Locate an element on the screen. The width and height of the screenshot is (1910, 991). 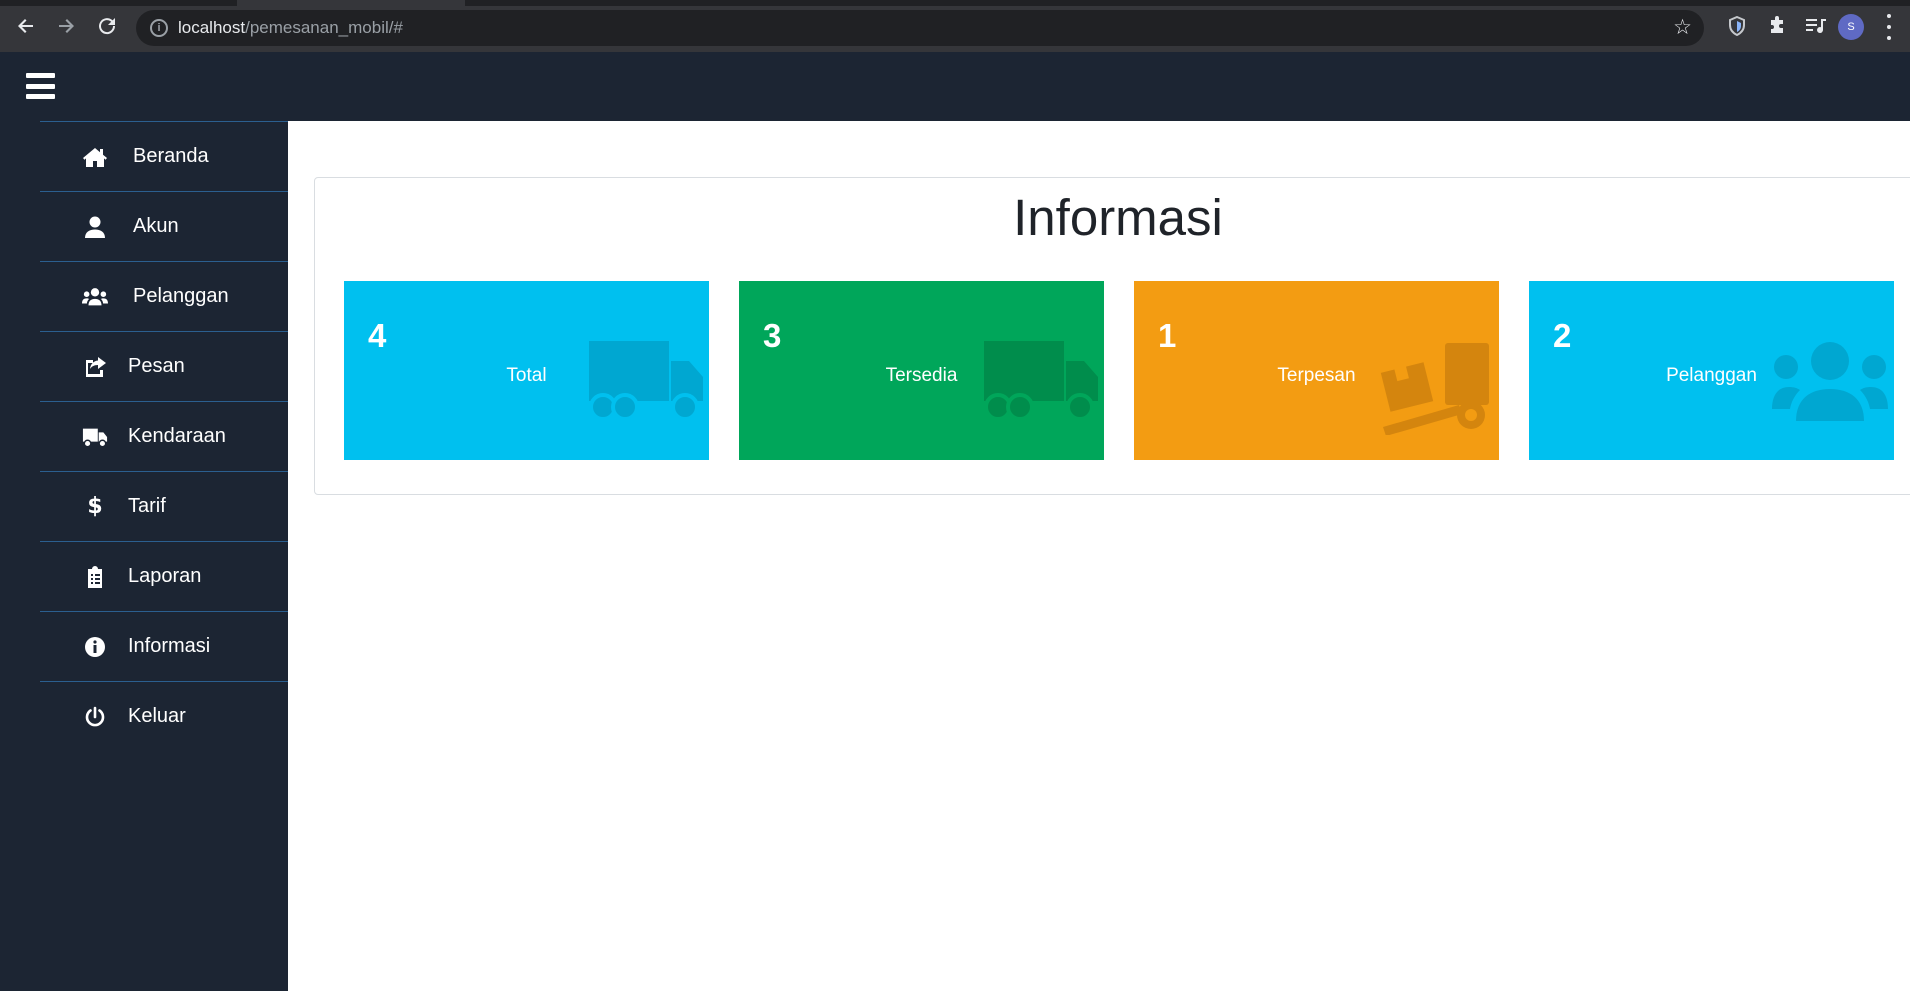
app-header is located at coordinates (955, 86).